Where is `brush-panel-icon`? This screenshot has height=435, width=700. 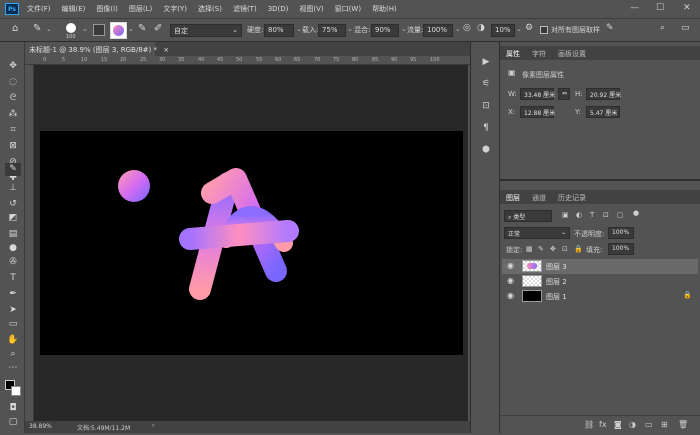 brush-panel-icon is located at coordinates (99, 30).